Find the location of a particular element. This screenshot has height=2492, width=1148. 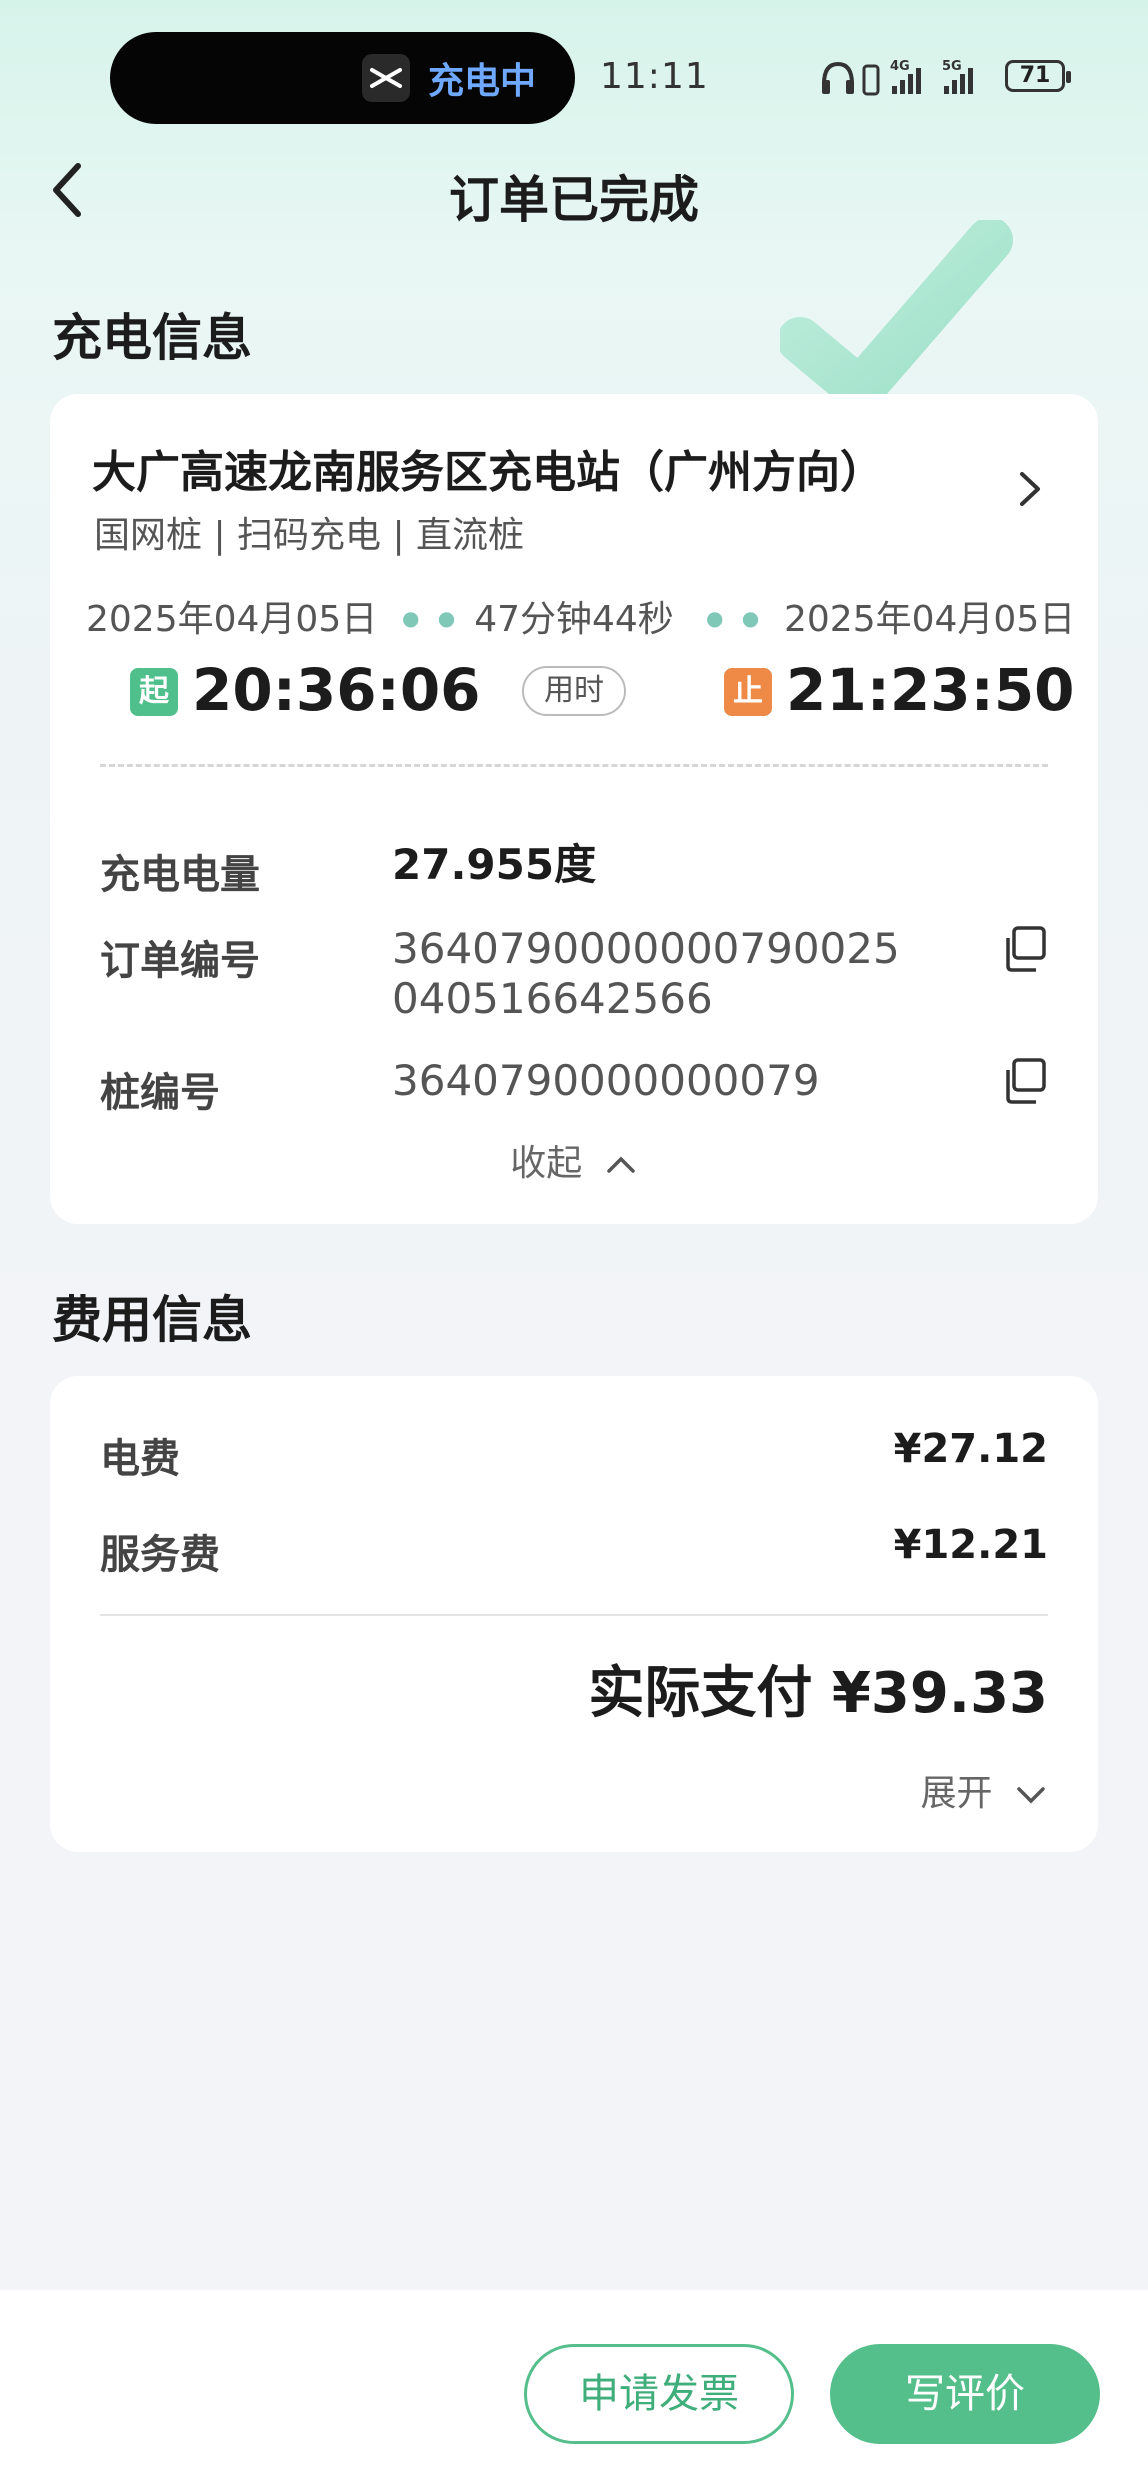

service-fee-label: 服务费 is located at coordinates (160, 1555).